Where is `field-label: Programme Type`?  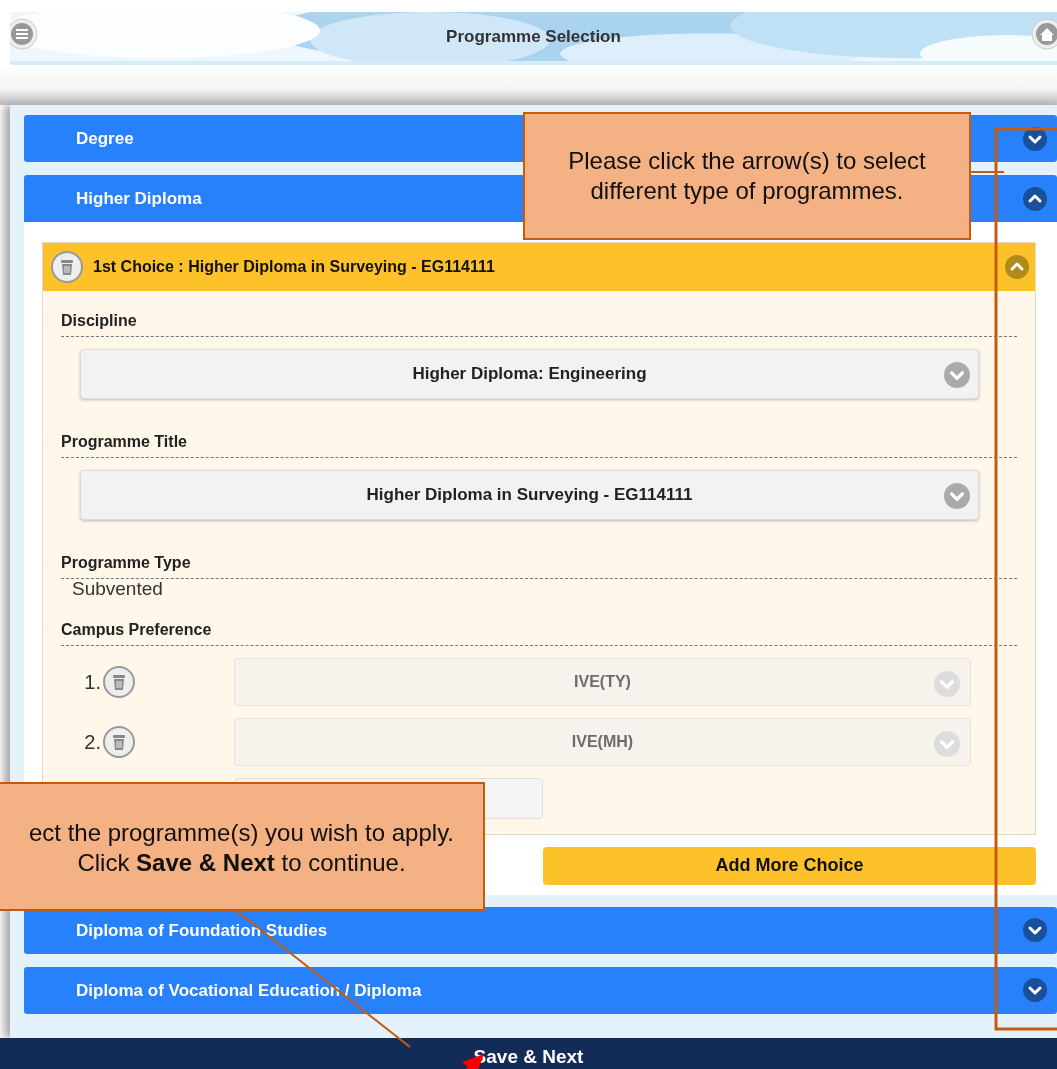
field-label: Programme Type is located at coordinates (539, 565).